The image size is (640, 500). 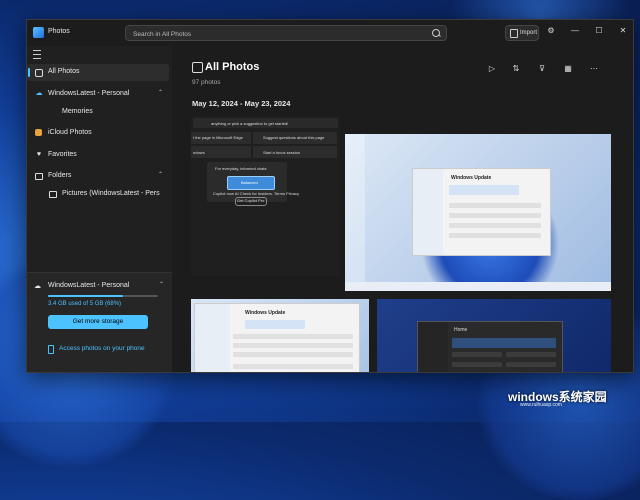 I want to click on photo-thumbnail: Home, so click(x=494, y=335).